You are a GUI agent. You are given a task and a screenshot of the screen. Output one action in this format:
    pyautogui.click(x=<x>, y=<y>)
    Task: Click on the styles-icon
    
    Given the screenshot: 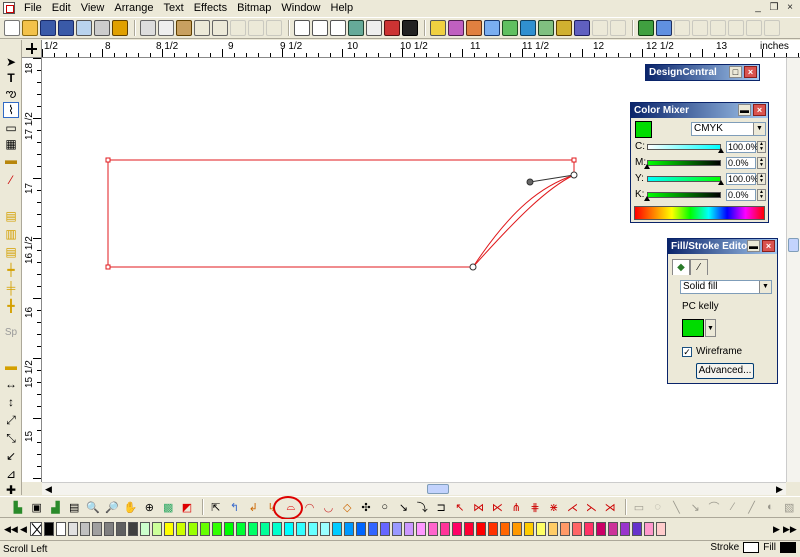 What is the action you would take?
    pyautogui.click(x=338, y=28)
    